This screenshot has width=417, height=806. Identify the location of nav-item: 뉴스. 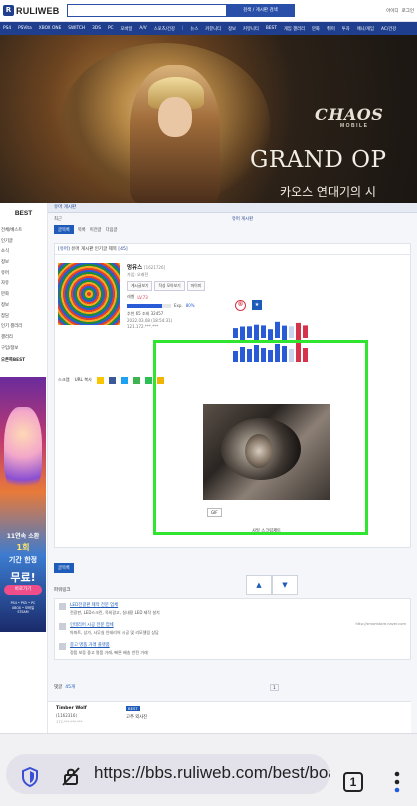
(194, 29).